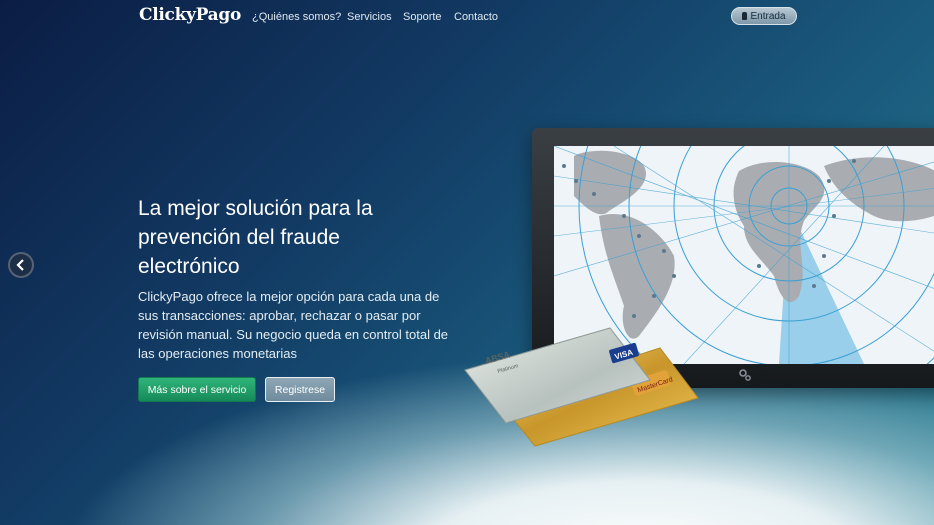 This screenshot has height=525, width=934. What do you see at coordinates (369, 17) in the screenshot?
I see `nav-link-services: Servicios` at bounding box center [369, 17].